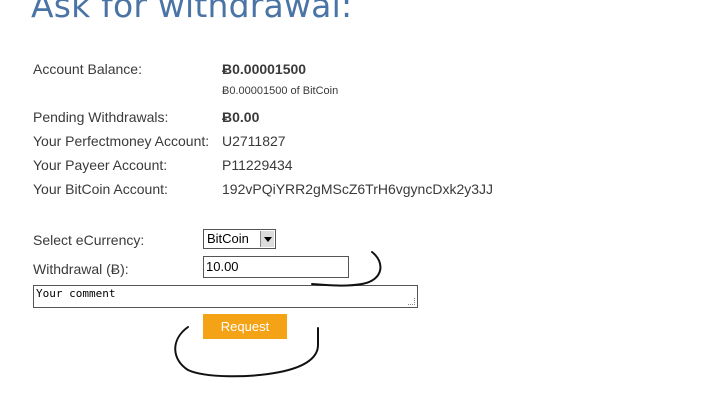 The height and width of the screenshot is (419, 707). Describe the element at coordinates (278, 314) in the screenshot. I see `scribble-annotation` at that location.